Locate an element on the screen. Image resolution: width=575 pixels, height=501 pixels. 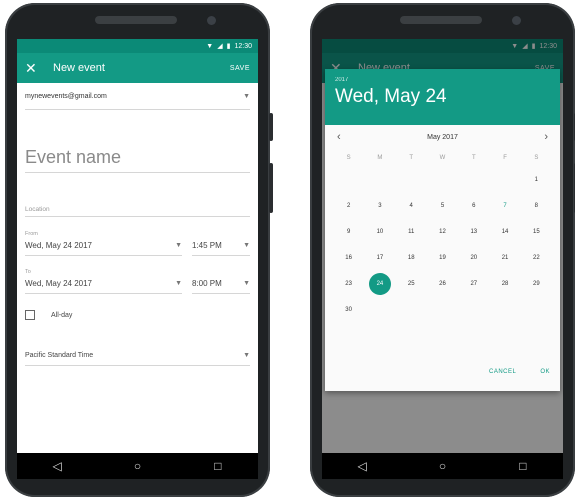
from-time: 1:45 PM is located at coordinates (207, 245).